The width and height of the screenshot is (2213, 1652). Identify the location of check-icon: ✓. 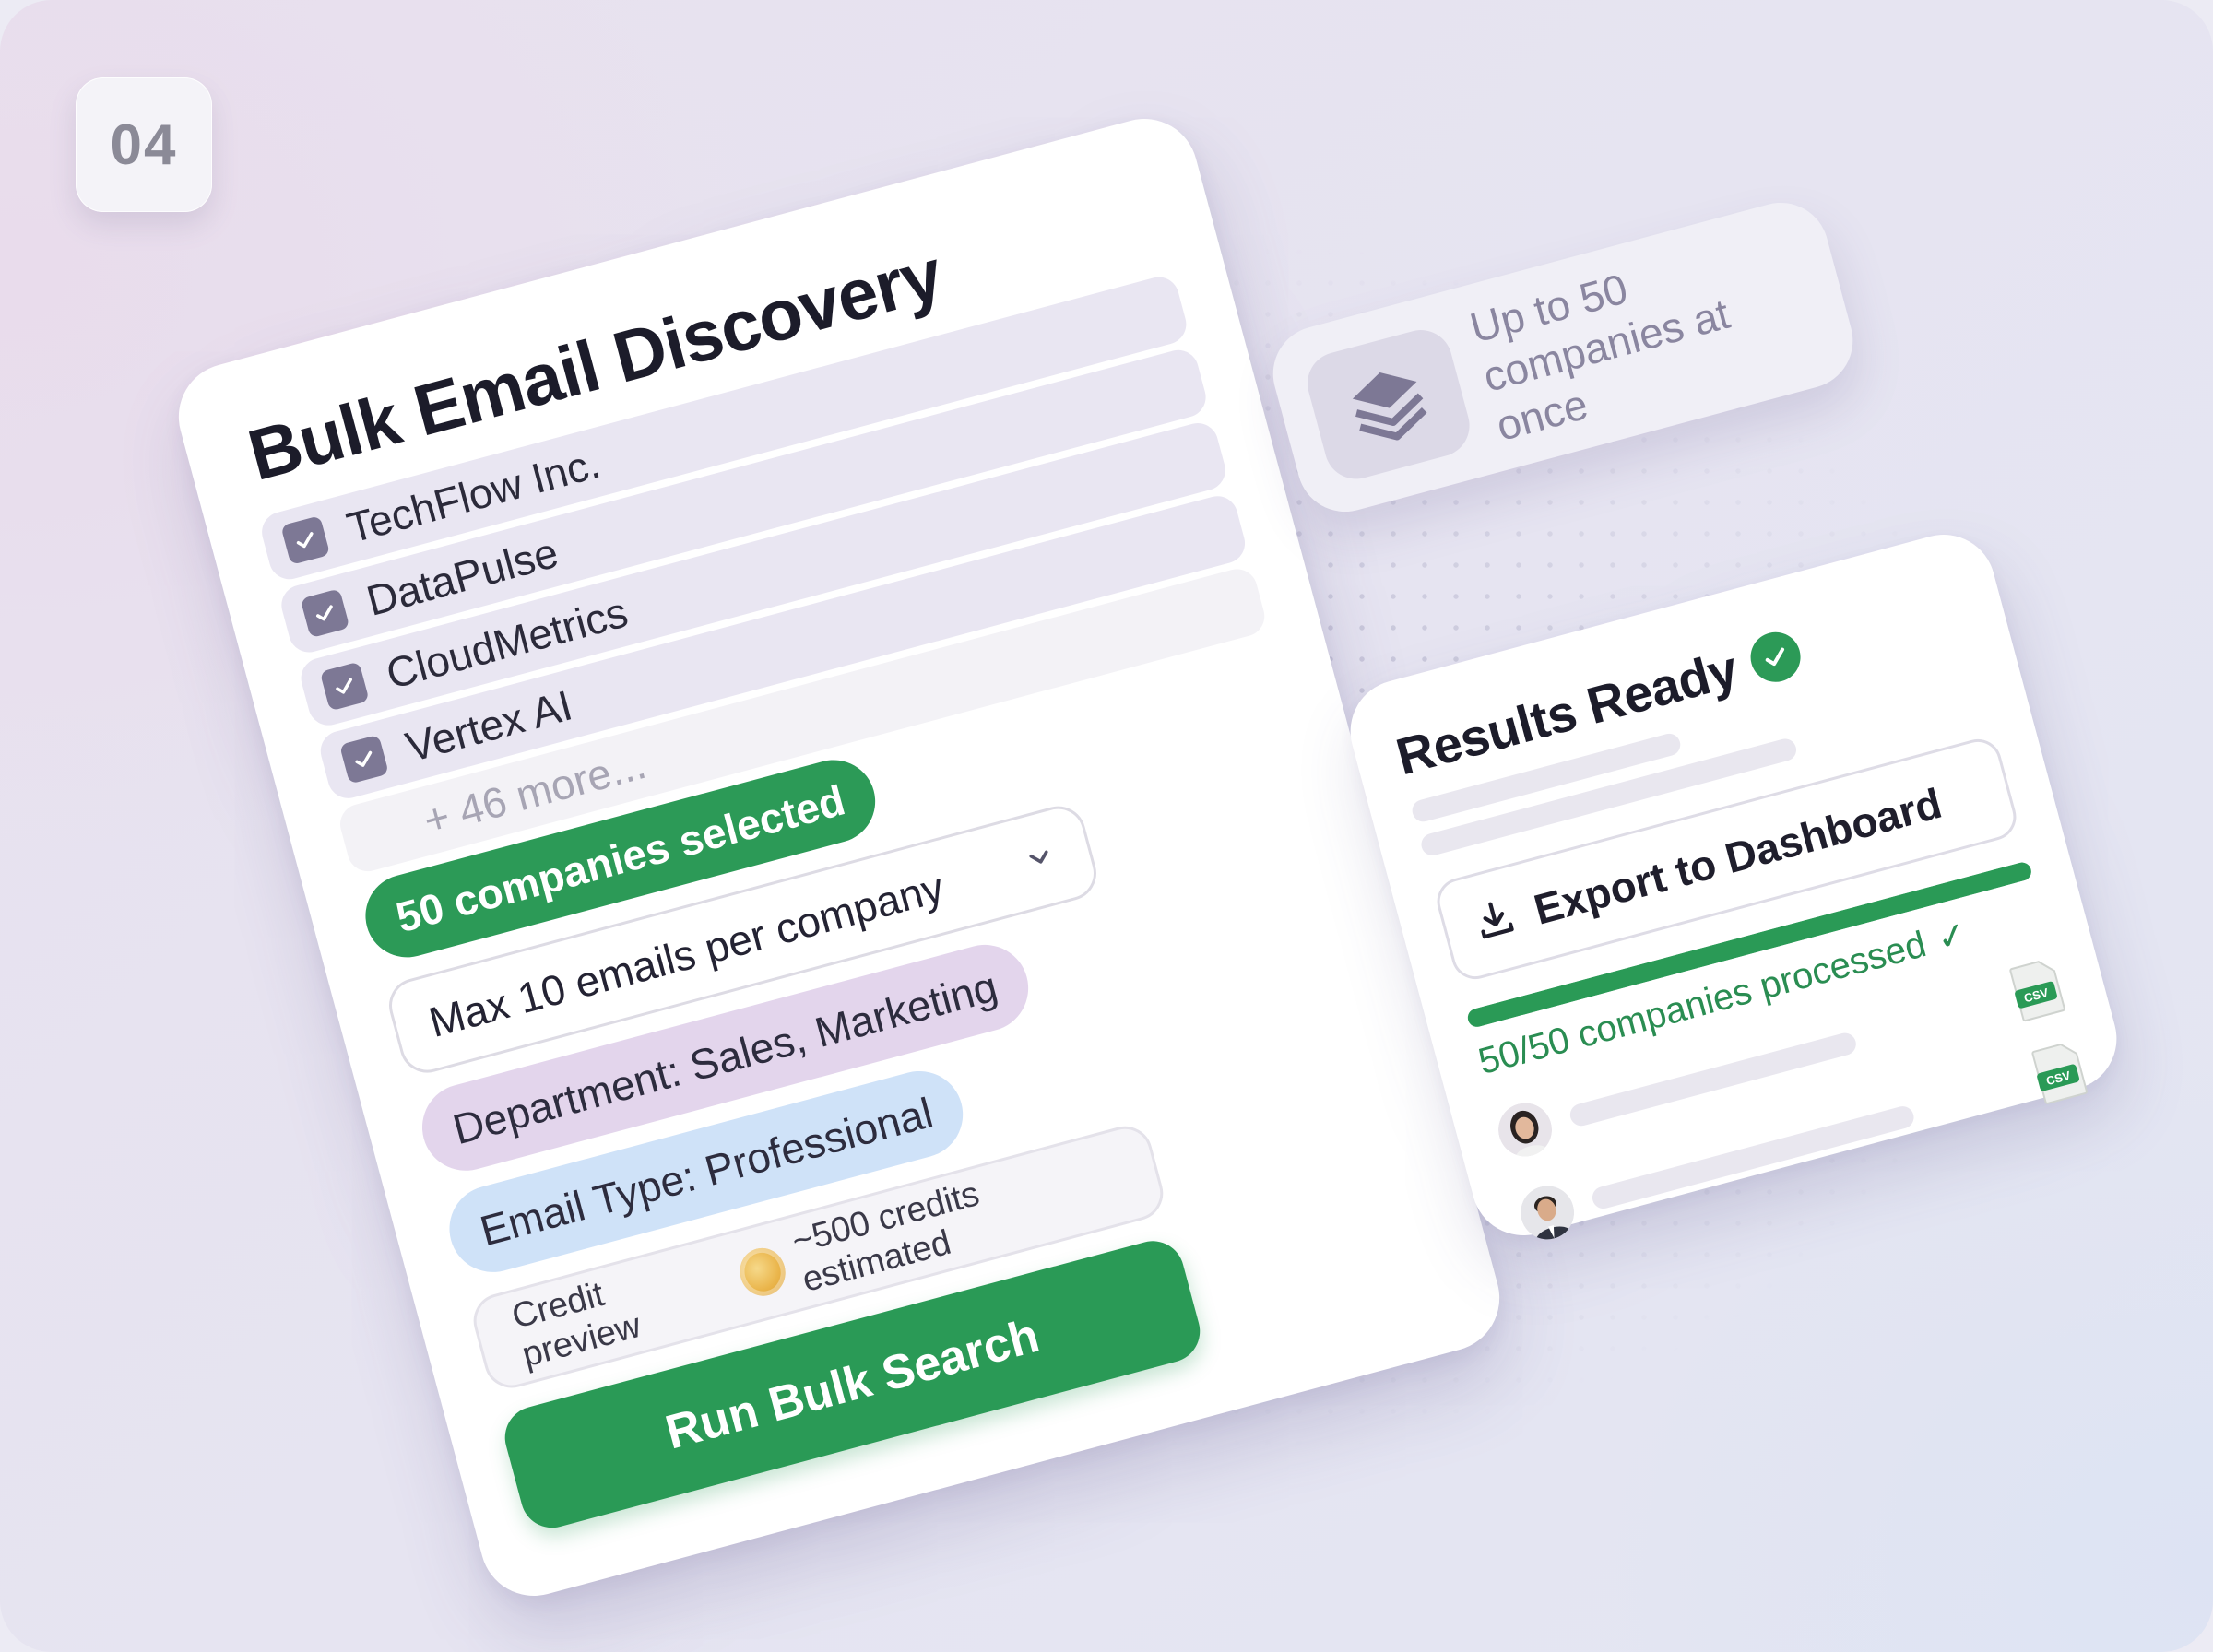
(1952, 937).